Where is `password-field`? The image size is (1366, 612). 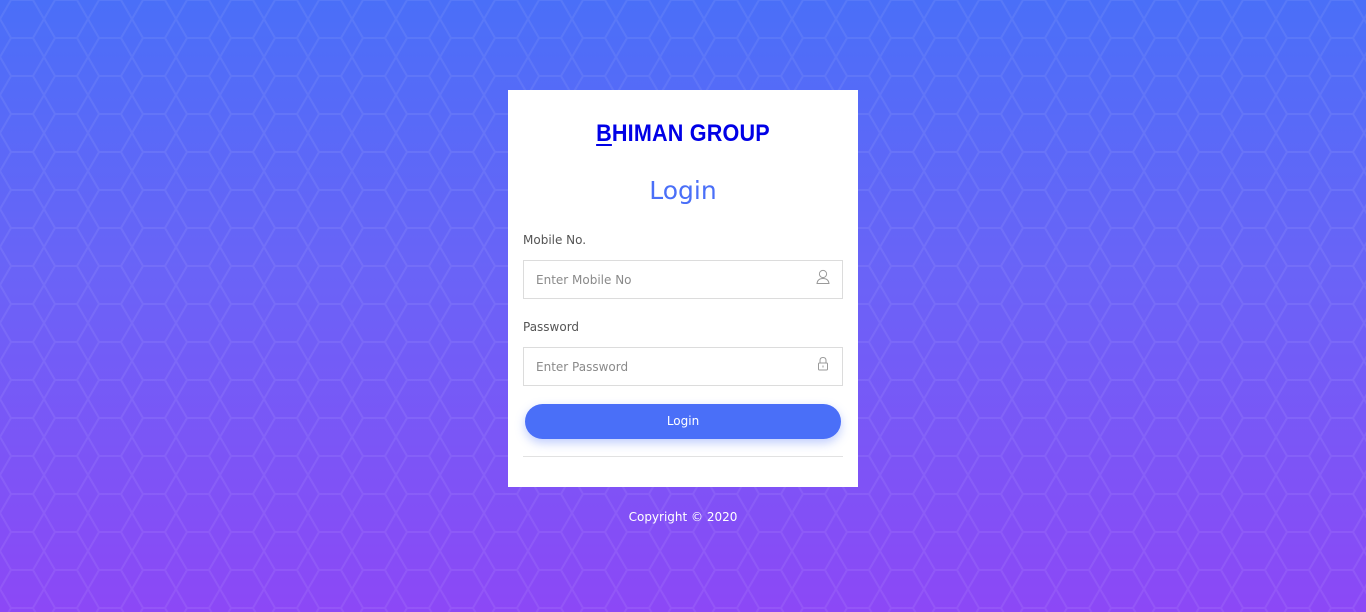
password-field is located at coordinates (683, 366).